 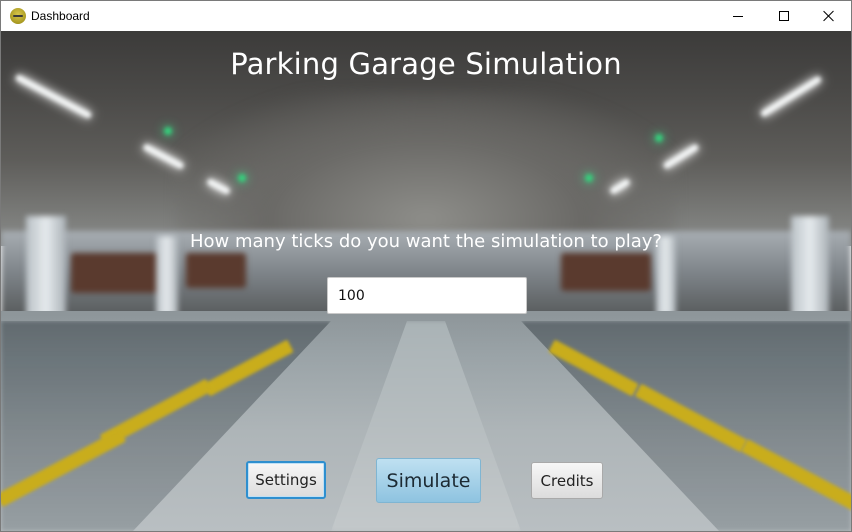 I want to click on close-button, so click(x=828, y=16).